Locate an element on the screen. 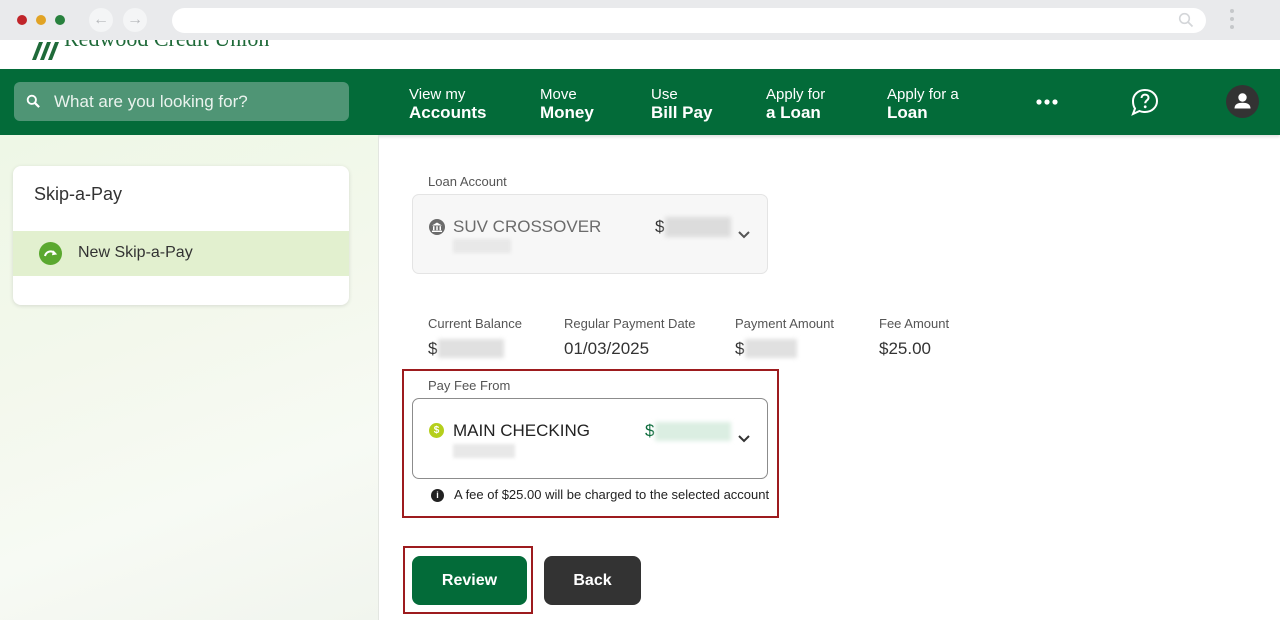 The height and width of the screenshot is (620, 1280). redwood-logo-icon is located at coordinates (45, 50).